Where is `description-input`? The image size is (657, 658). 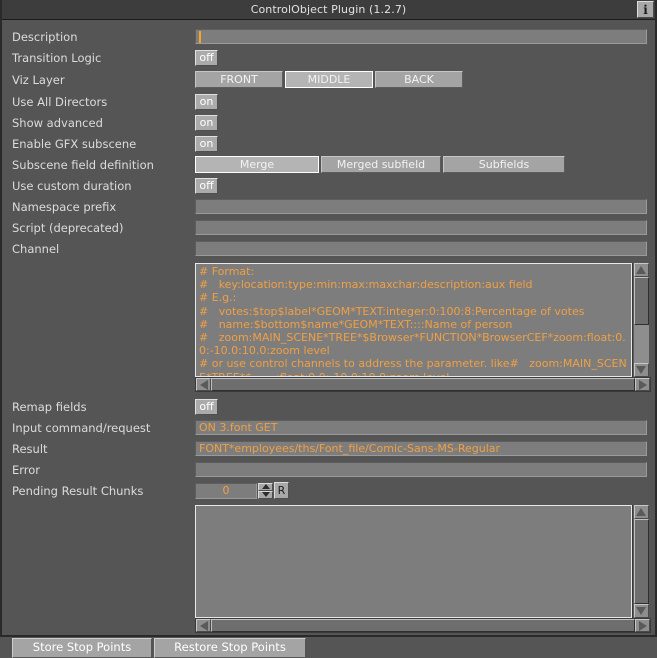
description-input is located at coordinates (421, 36).